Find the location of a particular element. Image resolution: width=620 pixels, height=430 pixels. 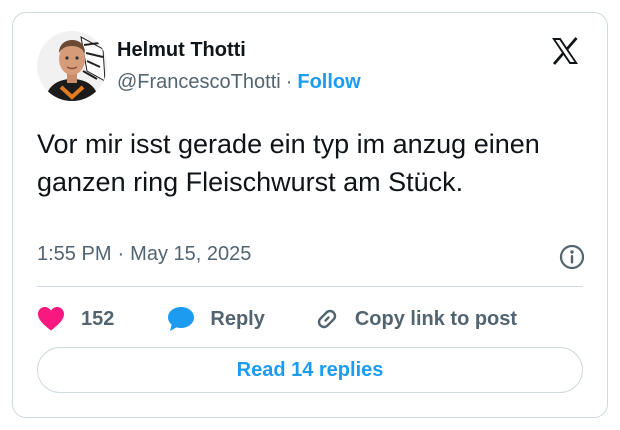

author-handle: @FrancescoThotti is located at coordinates (199, 82).